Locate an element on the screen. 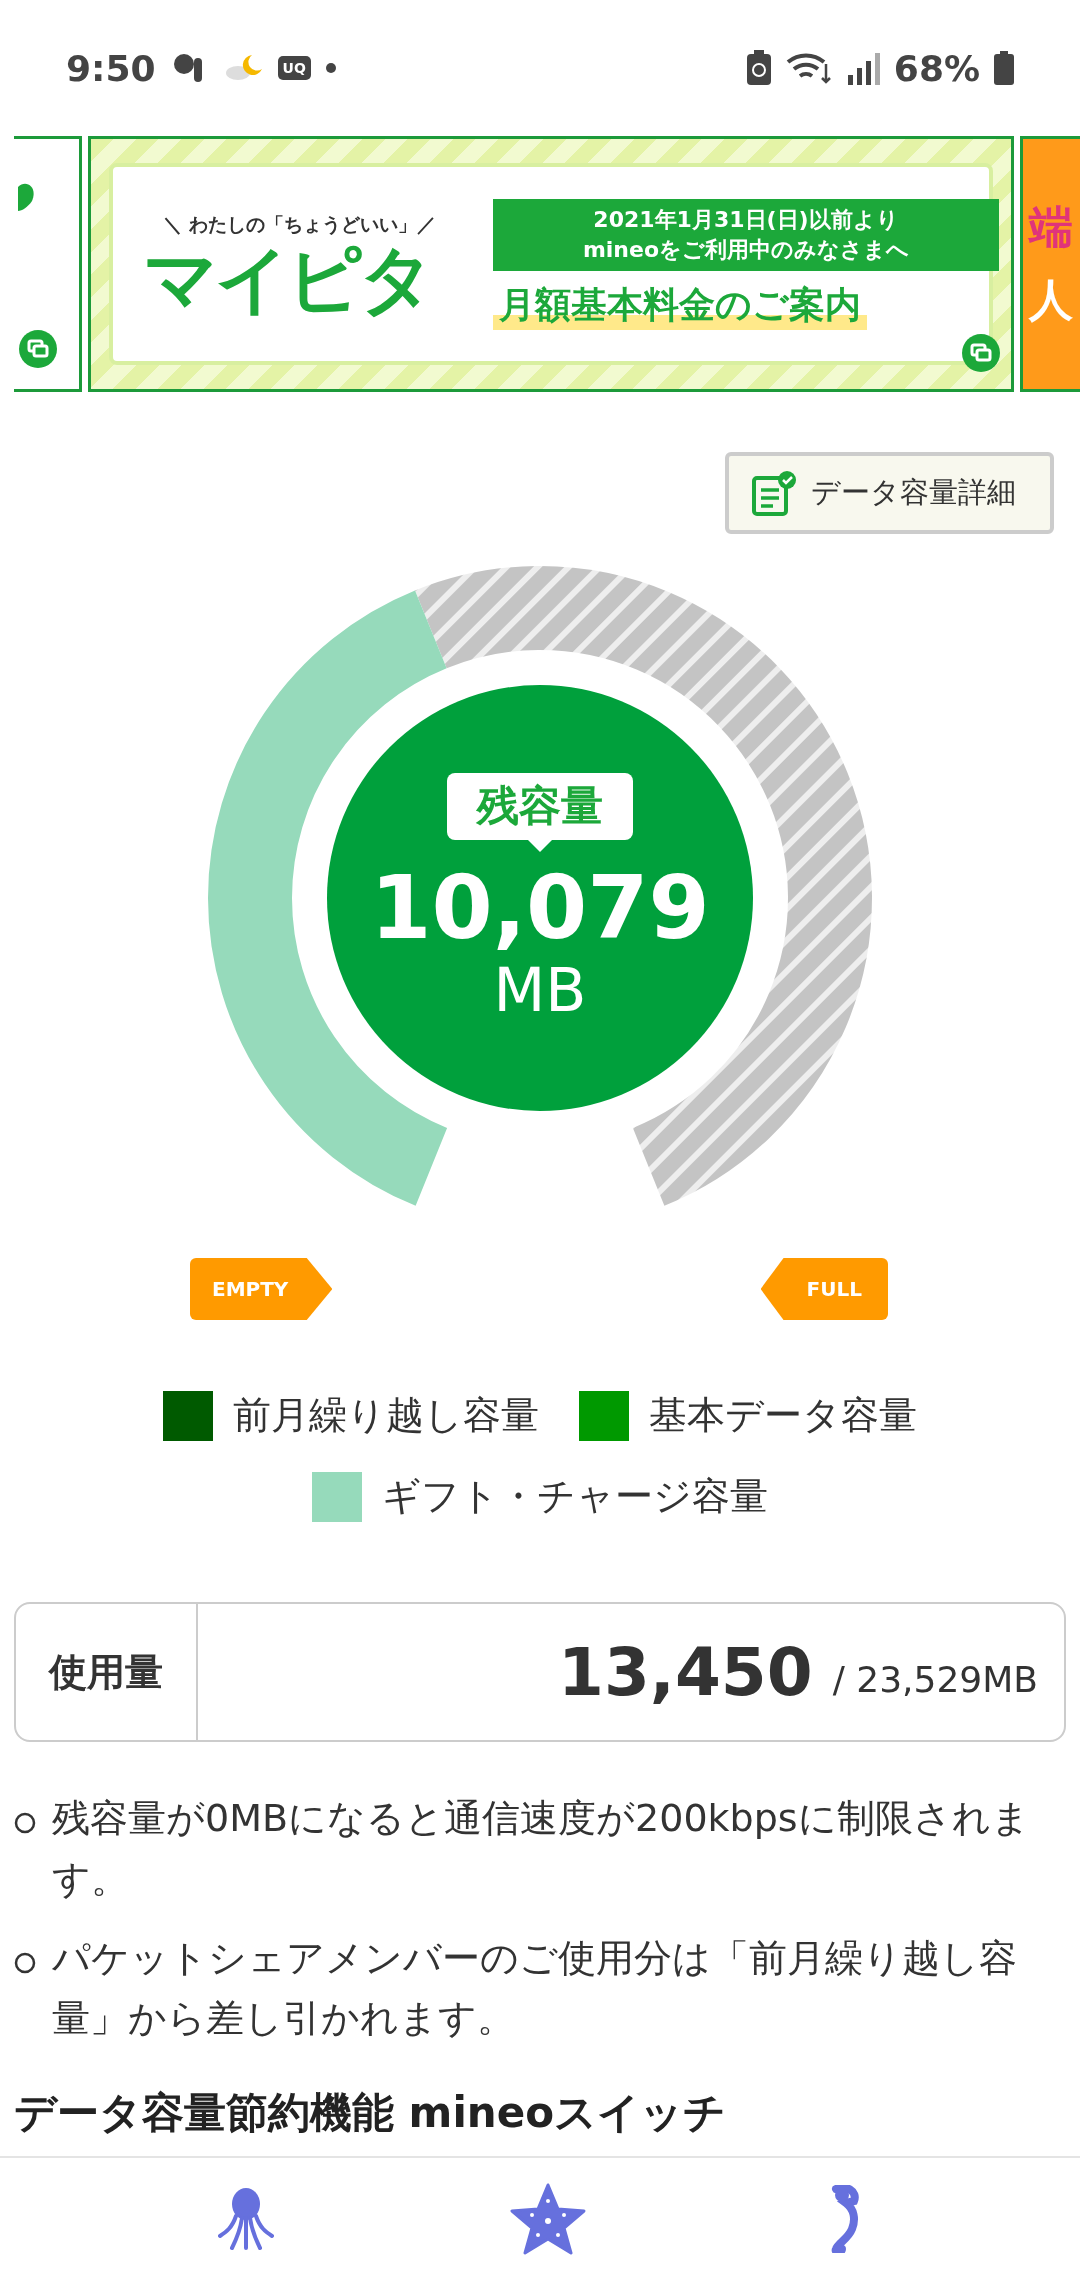  legend-label: 基本データ容量 is located at coordinates (783, 1415).